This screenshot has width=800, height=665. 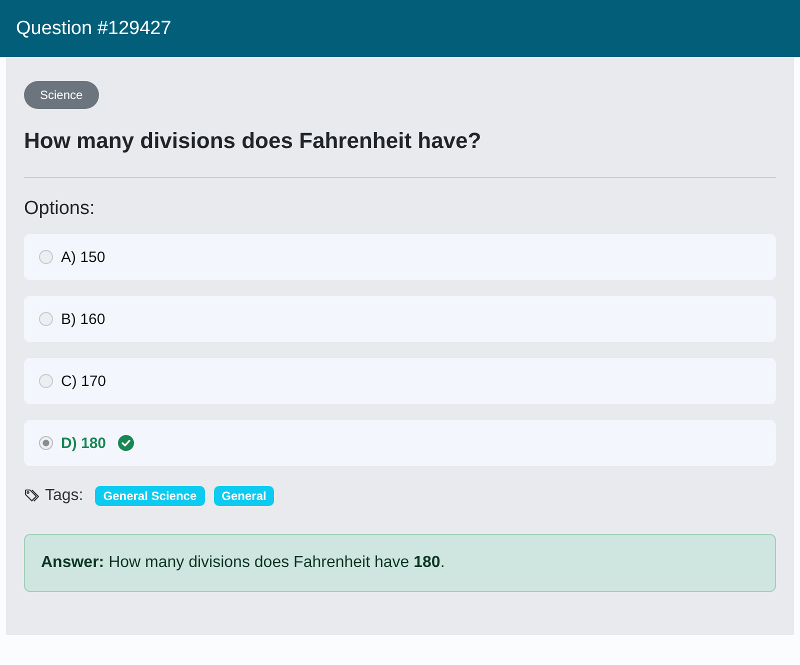 What do you see at coordinates (400, 319) in the screenshot?
I see `option-row: B) 160` at bounding box center [400, 319].